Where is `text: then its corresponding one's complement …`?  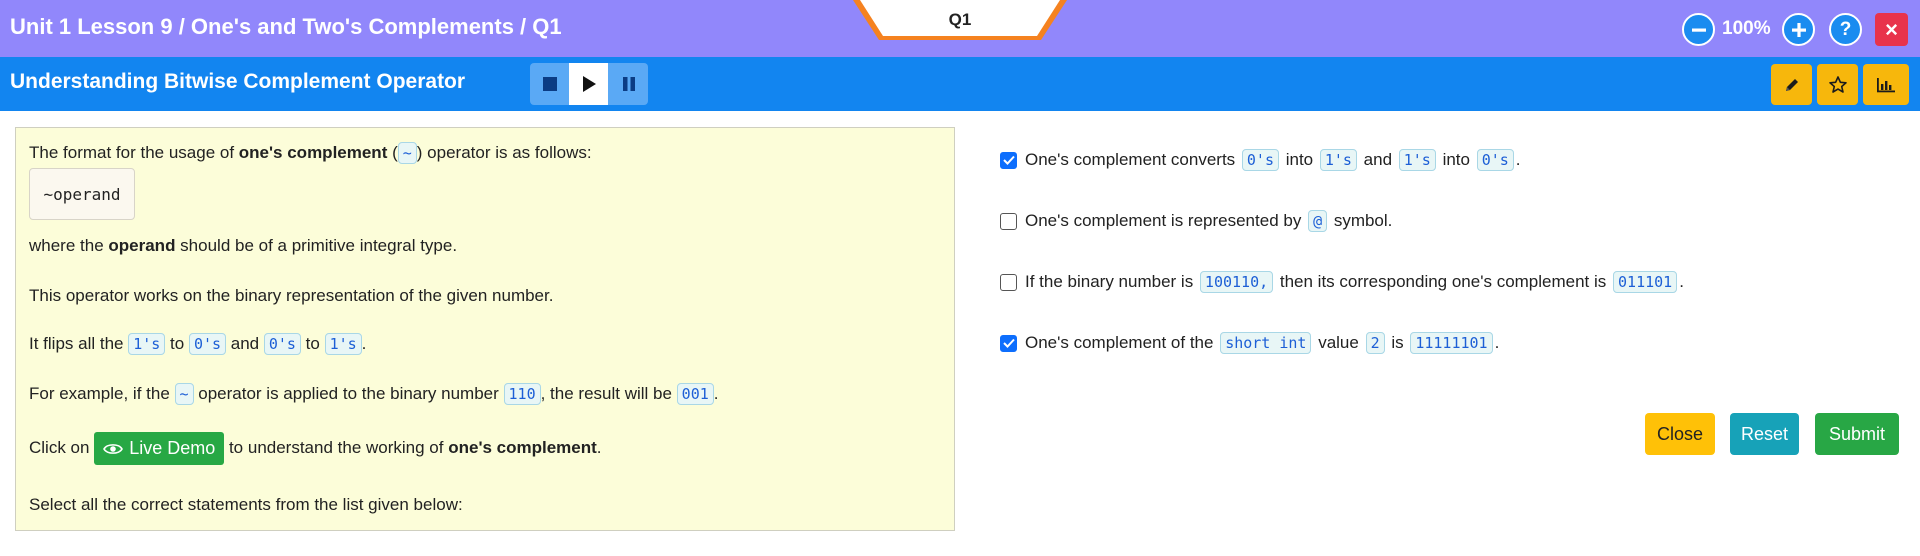
text: then its corresponding one's complement … is located at coordinates (1443, 281).